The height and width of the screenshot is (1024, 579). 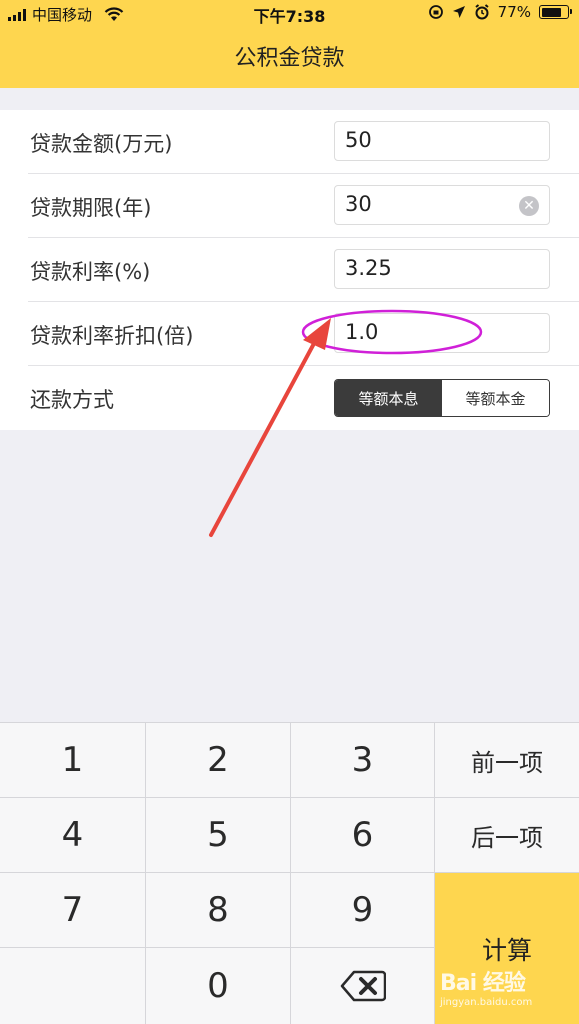 What do you see at coordinates (507, 760) in the screenshot?
I see `prev-field-button: 前一项` at bounding box center [507, 760].